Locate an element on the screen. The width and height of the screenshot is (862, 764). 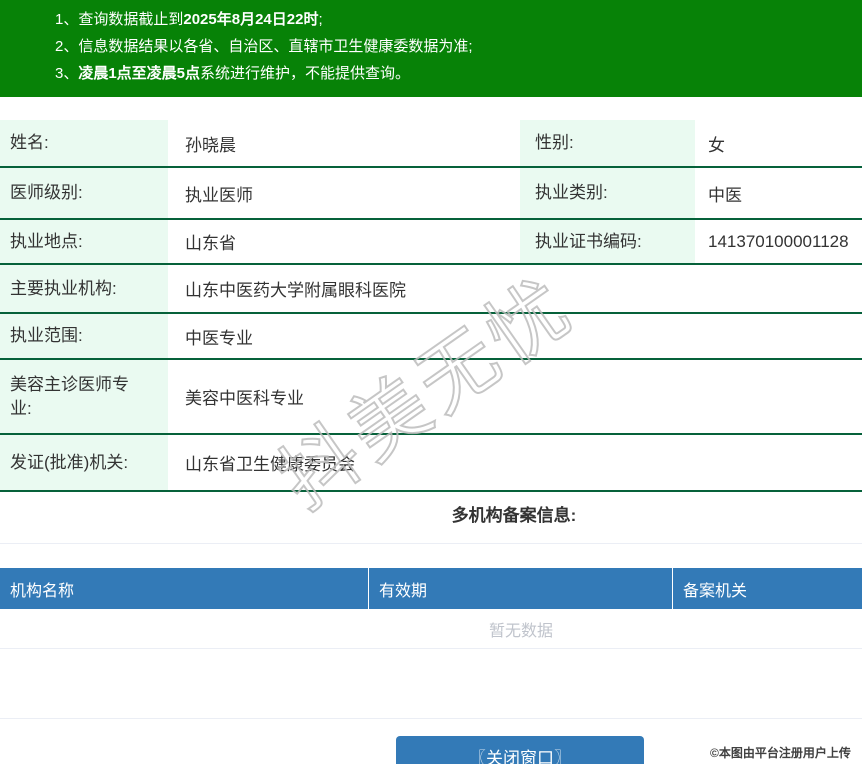
field-value-main-institution: 山东中医药大学附属眼科医院 is located at coordinates (295, 290).